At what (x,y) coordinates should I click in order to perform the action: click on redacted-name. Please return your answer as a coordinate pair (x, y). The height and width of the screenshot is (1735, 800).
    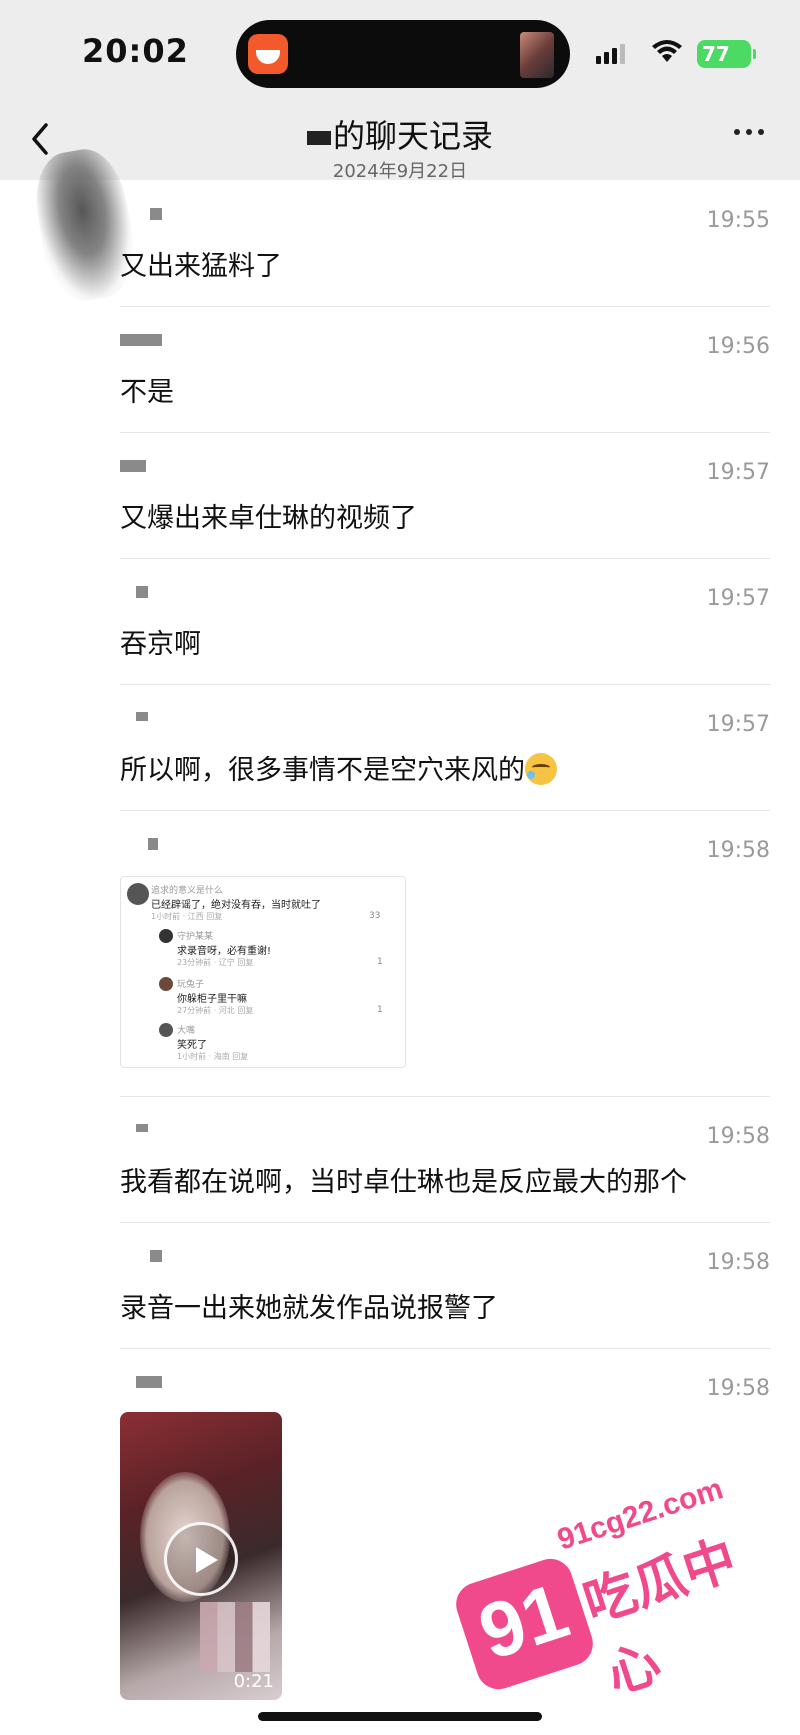
    Looking at the image, I should click on (318, 138).